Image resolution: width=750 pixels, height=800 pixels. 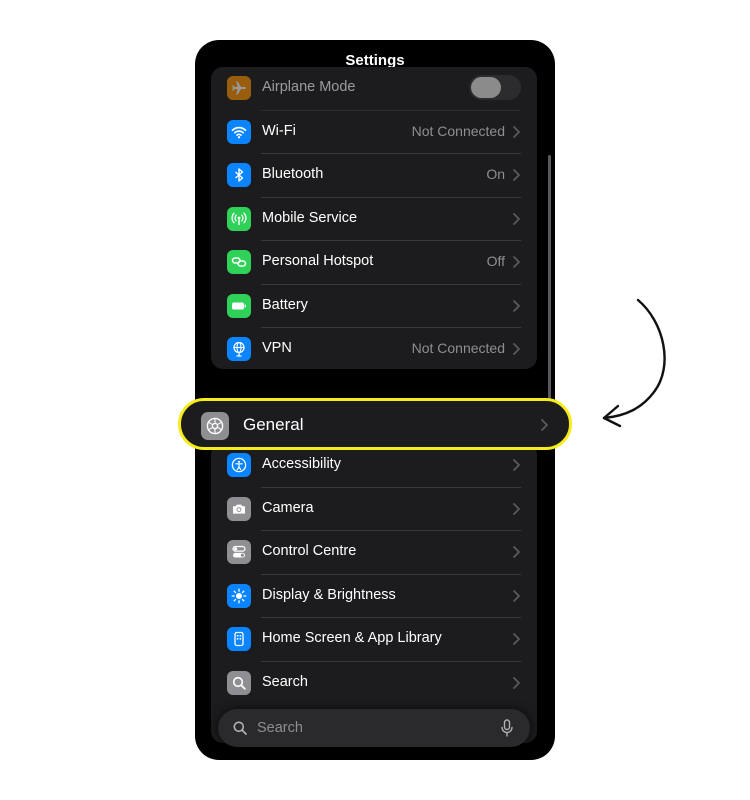 What do you see at coordinates (458, 348) in the screenshot?
I see `vpn-status: Not Connected` at bounding box center [458, 348].